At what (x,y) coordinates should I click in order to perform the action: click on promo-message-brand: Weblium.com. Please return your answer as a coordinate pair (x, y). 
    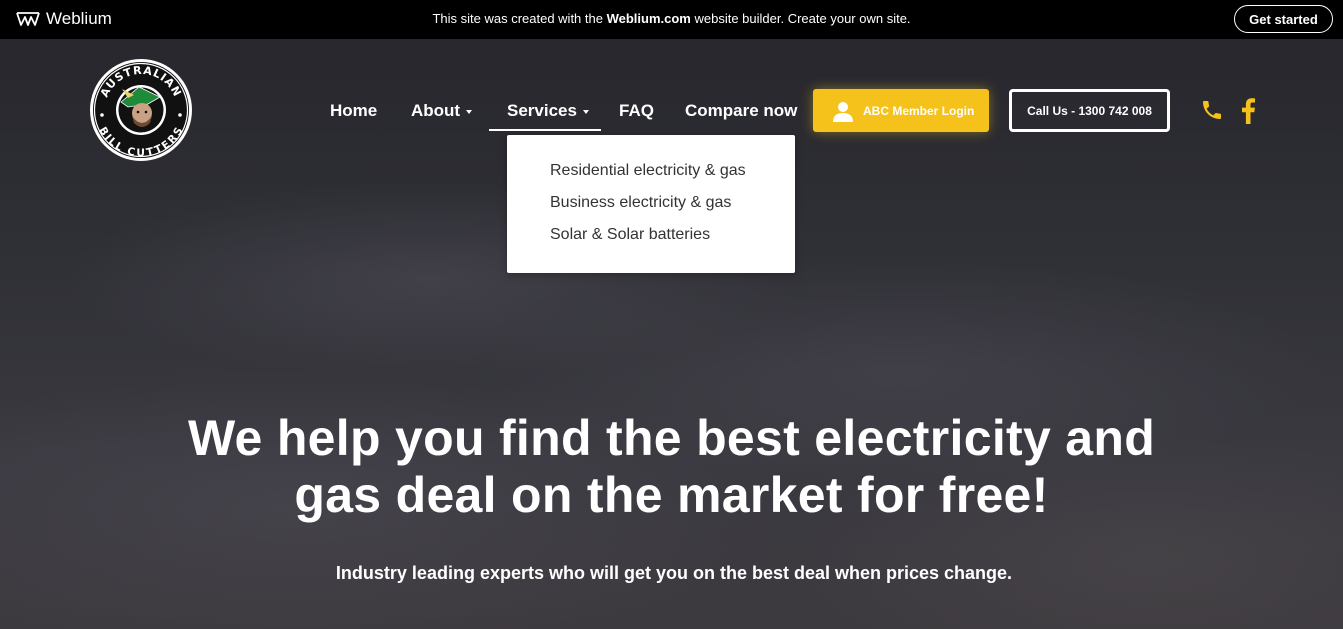
    Looking at the image, I should click on (648, 18).